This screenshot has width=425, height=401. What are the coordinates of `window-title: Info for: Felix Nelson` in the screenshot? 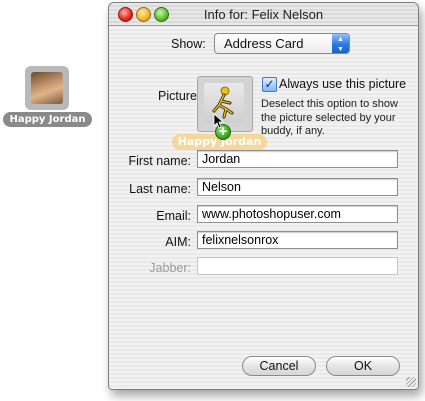 It's located at (263, 14).